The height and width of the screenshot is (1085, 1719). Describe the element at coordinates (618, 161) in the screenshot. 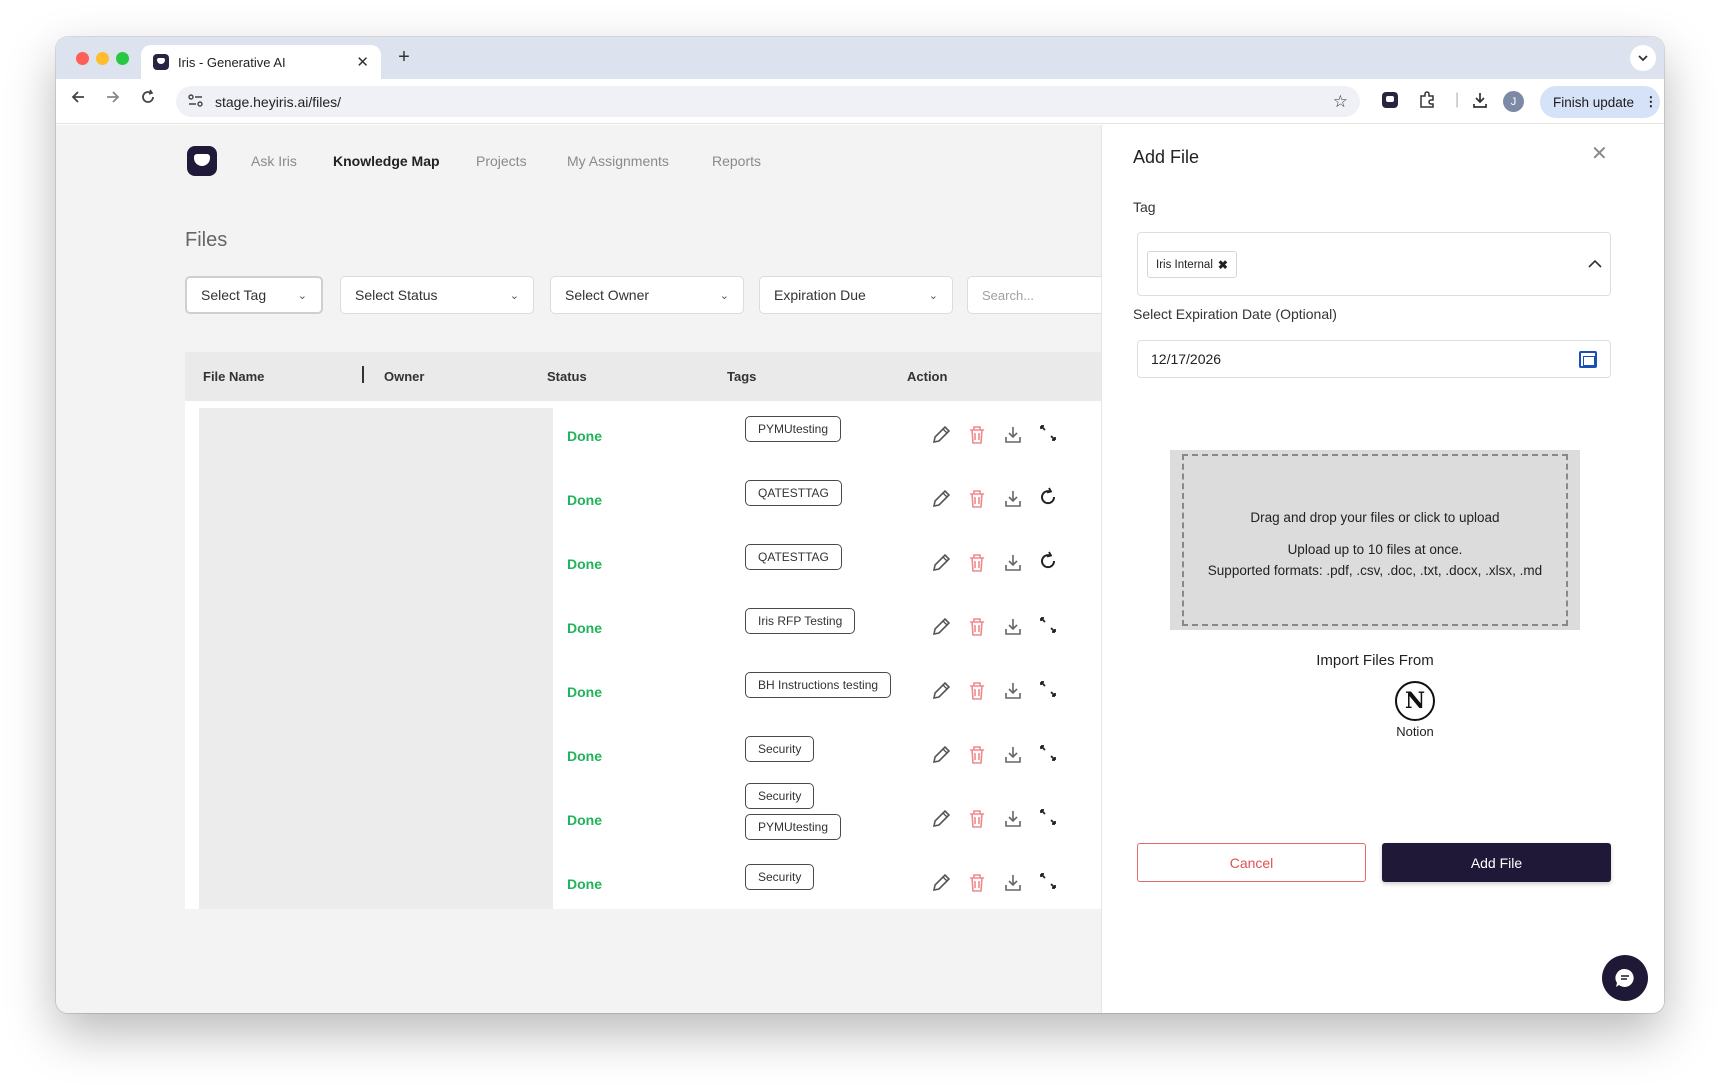

I see `nav-my-assignments: My Assignments` at that location.